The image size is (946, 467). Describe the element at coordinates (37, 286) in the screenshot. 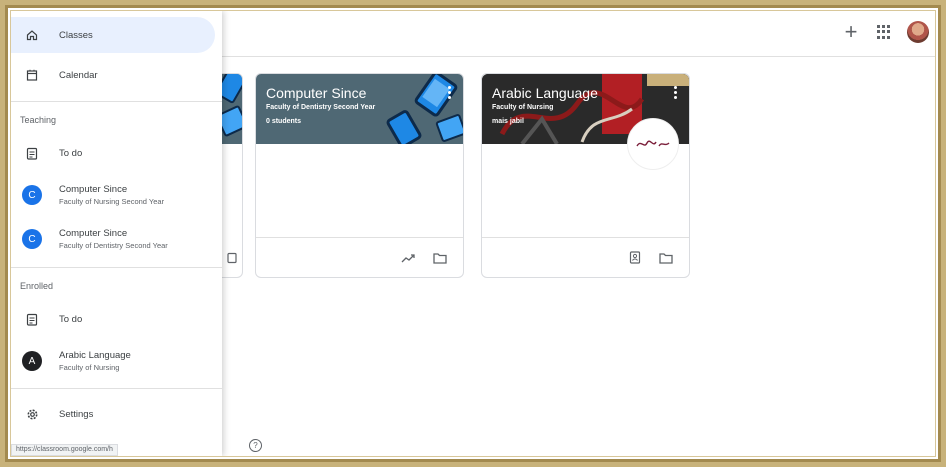

I see `section-heading-enrolled: Enrolled` at that location.